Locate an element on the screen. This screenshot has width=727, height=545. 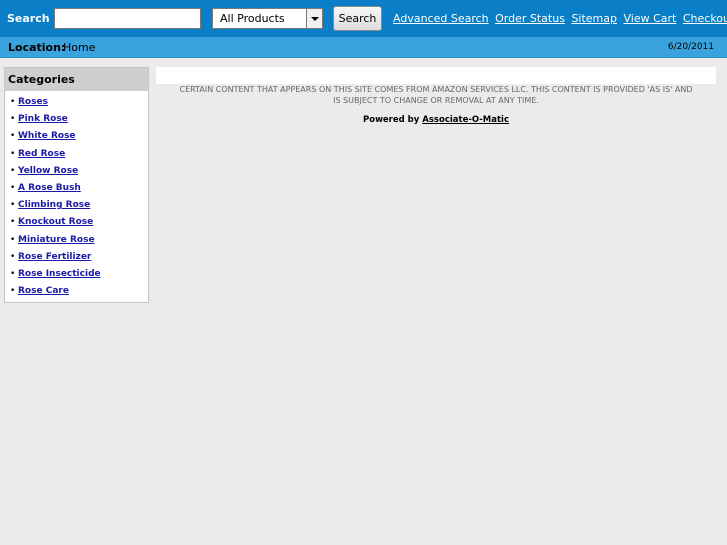
powered-by: Powered by Associate-O-Matic is located at coordinates (436, 120).